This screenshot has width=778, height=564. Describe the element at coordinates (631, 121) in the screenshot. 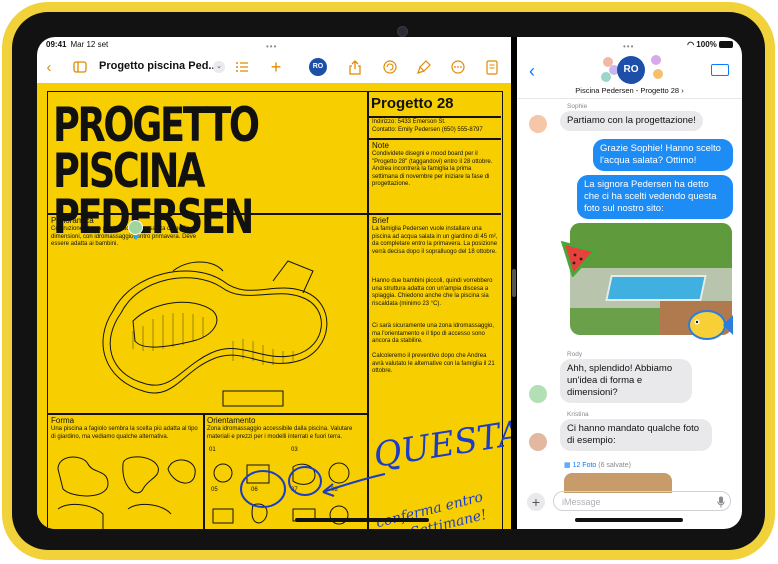

I see `message-bubble-incoming: Partiamo con la progettazione!` at that location.